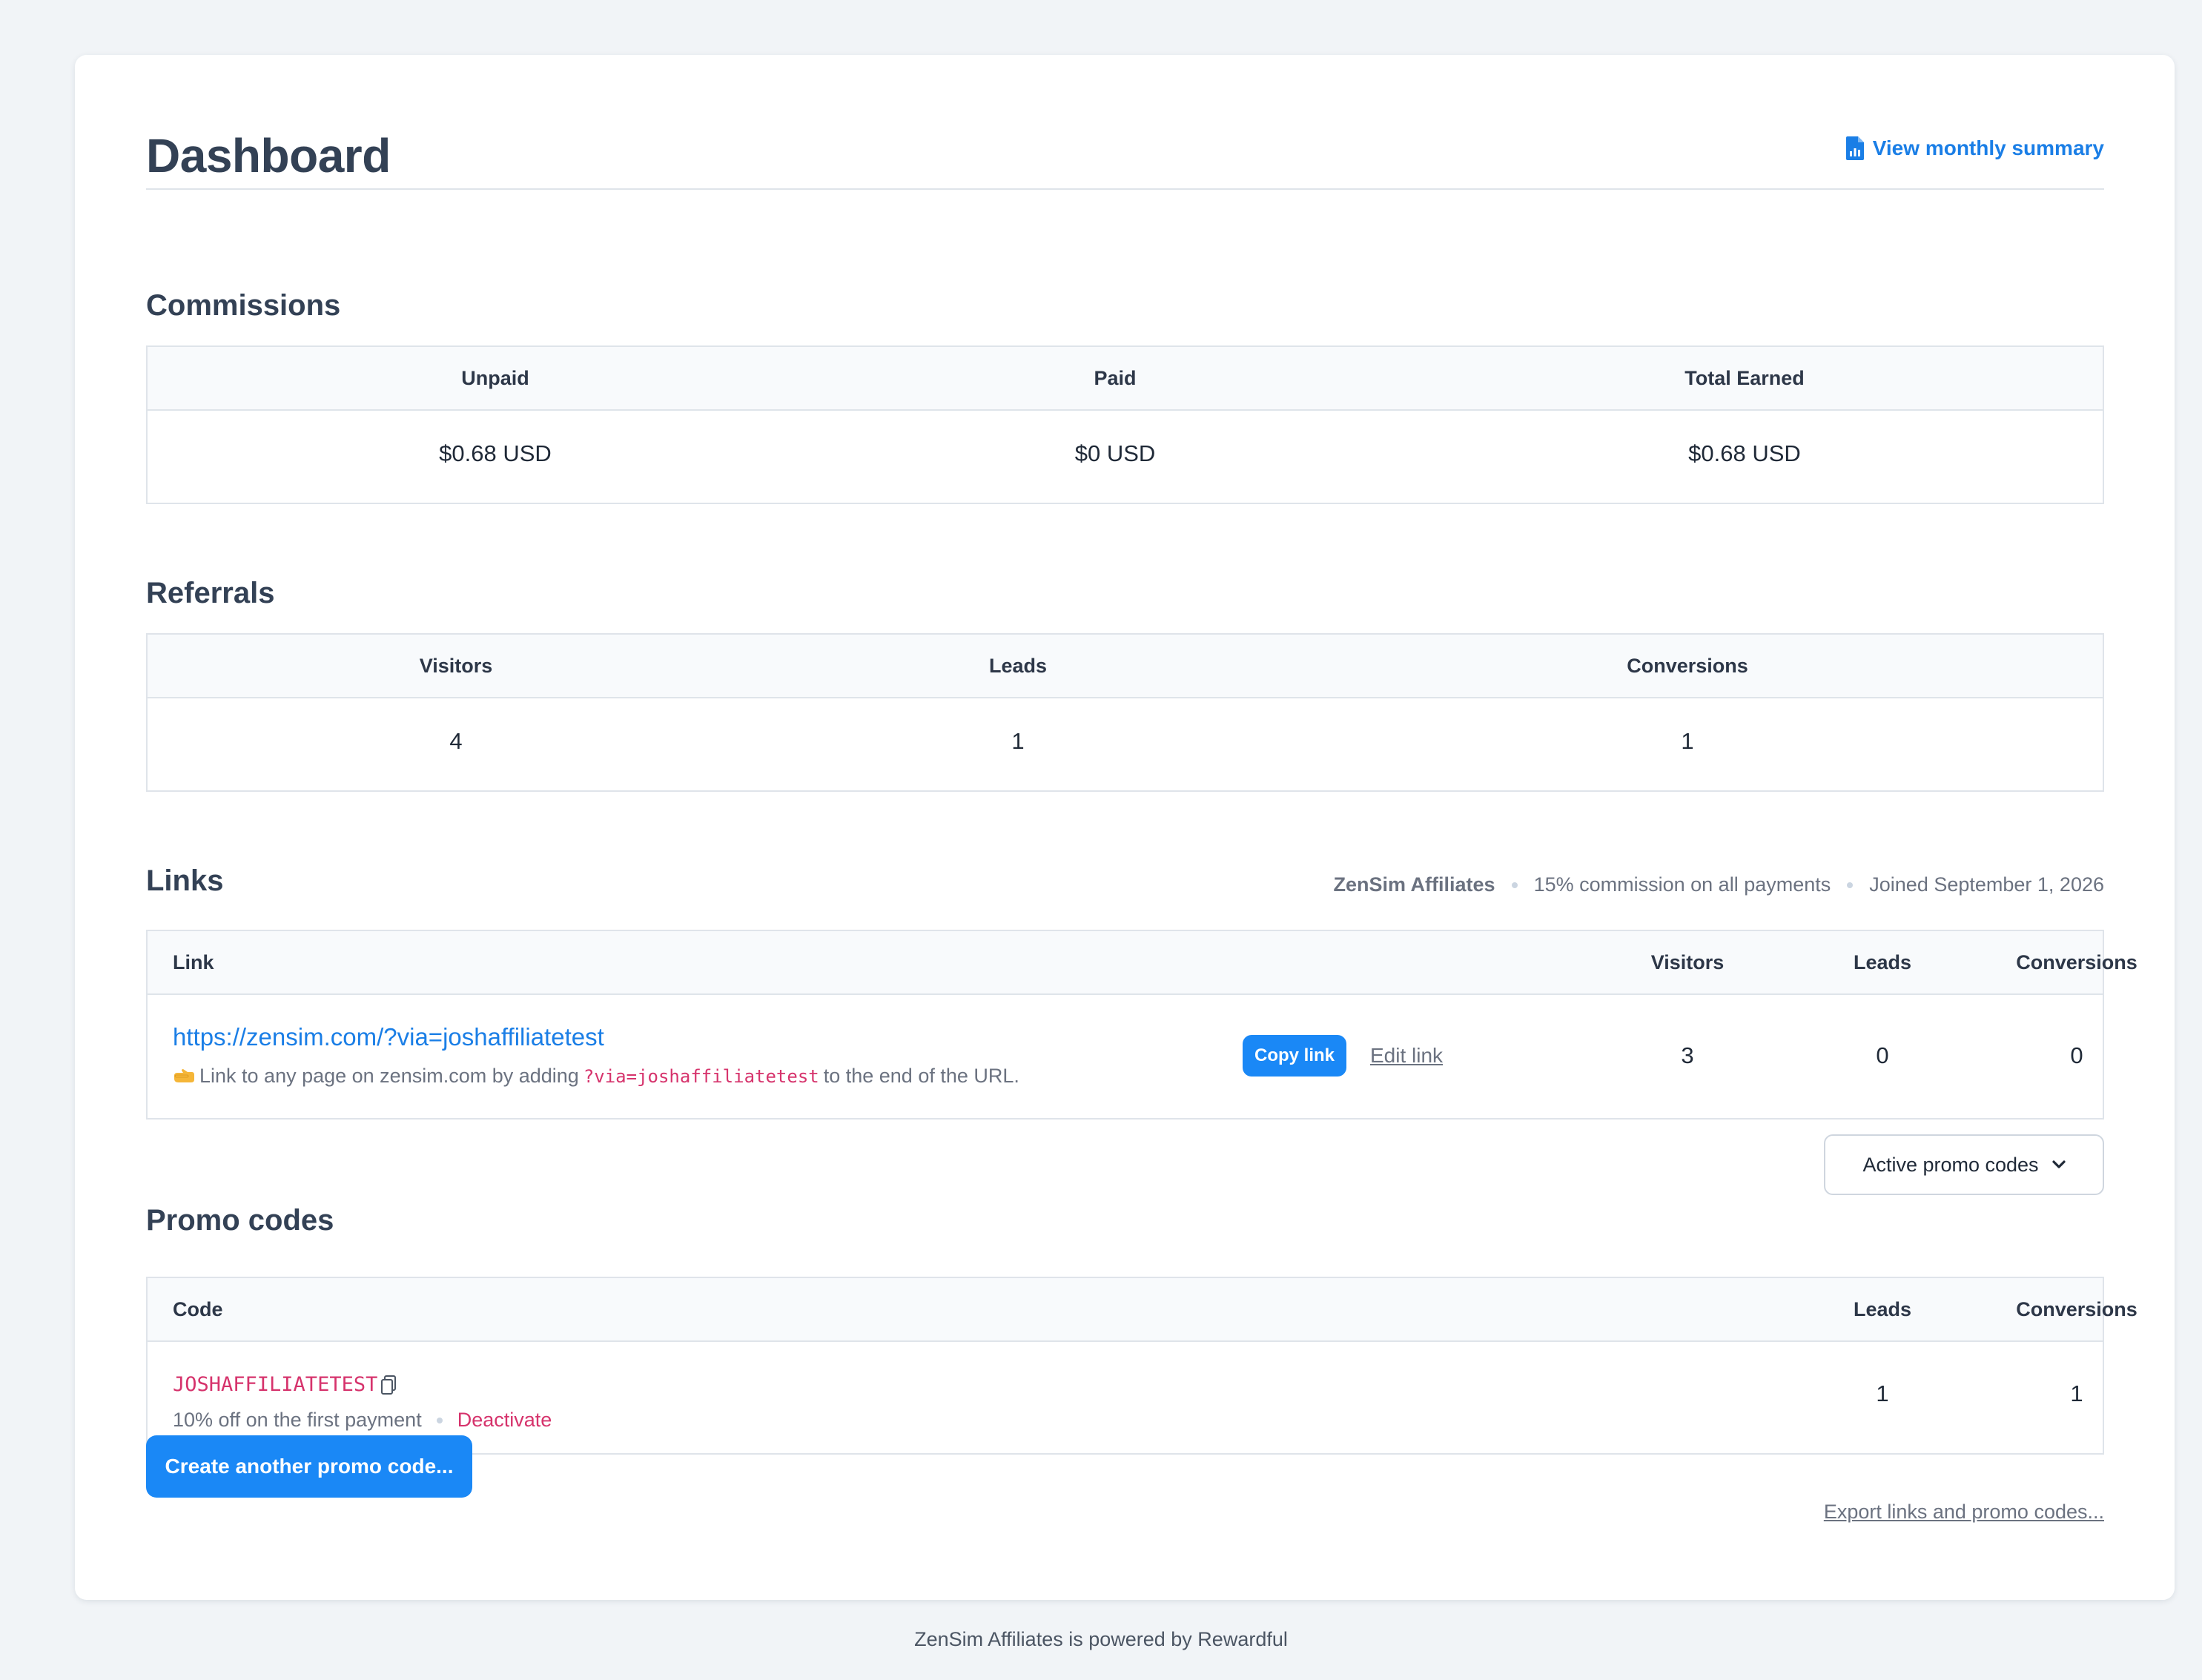 Image resolution: width=2202 pixels, height=1680 pixels. I want to click on commissions-header-row: Unpaid Paid Total Earned, so click(1126, 379).